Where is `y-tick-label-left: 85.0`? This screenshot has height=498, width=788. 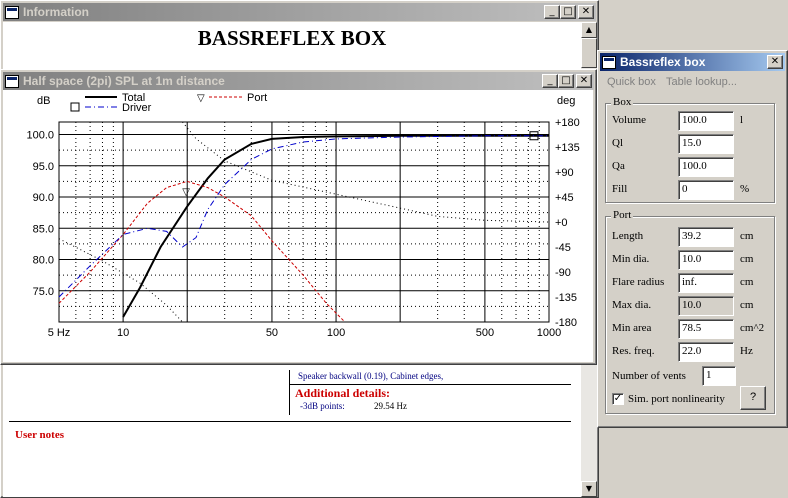 y-tick-label-left: 85.0 is located at coordinates (43, 229).